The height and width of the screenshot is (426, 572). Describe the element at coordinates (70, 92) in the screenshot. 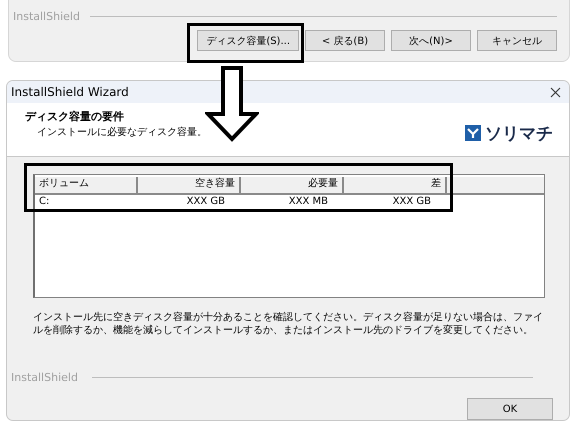

I see `window-title: InstallShield Wizard` at that location.